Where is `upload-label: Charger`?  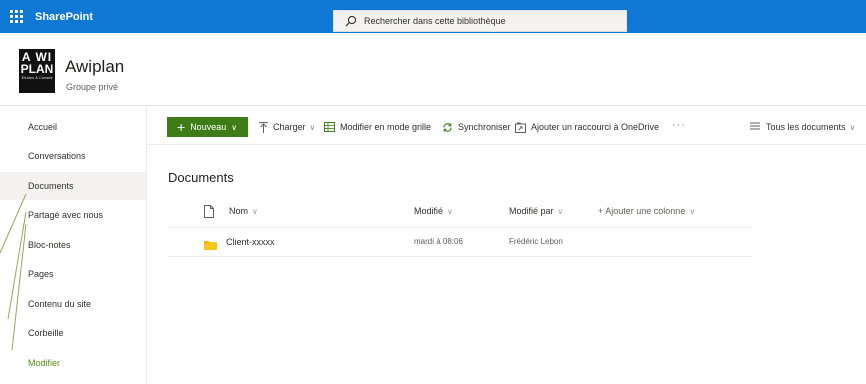
upload-label: Charger is located at coordinates (289, 127).